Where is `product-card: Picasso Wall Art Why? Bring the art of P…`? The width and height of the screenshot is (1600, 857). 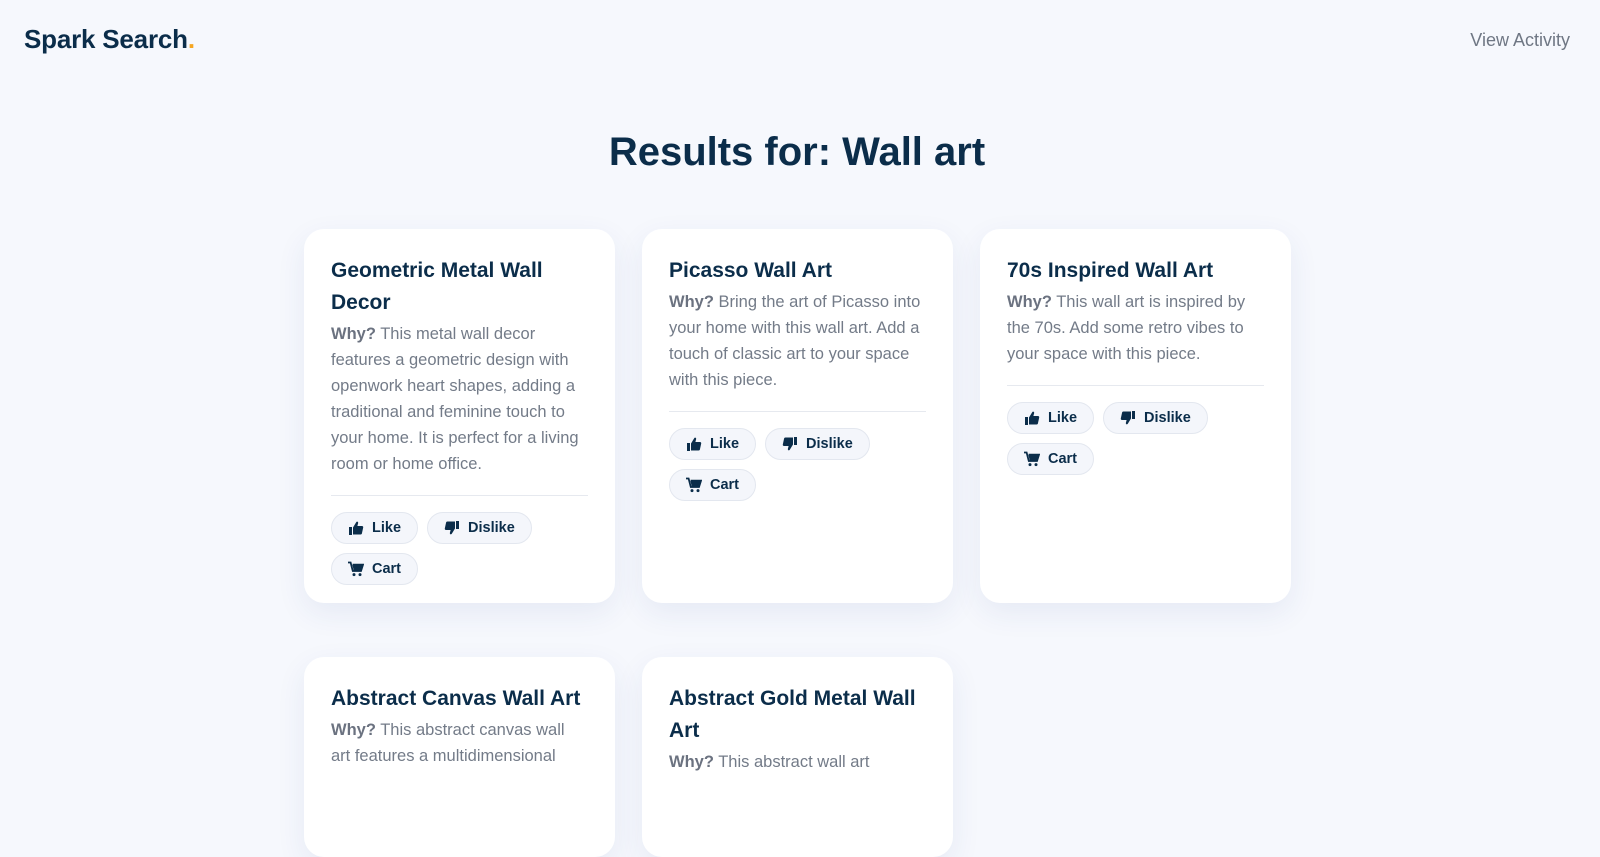 product-card: Picasso Wall Art Why? Bring the art of P… is located at coordinates (797, 416).